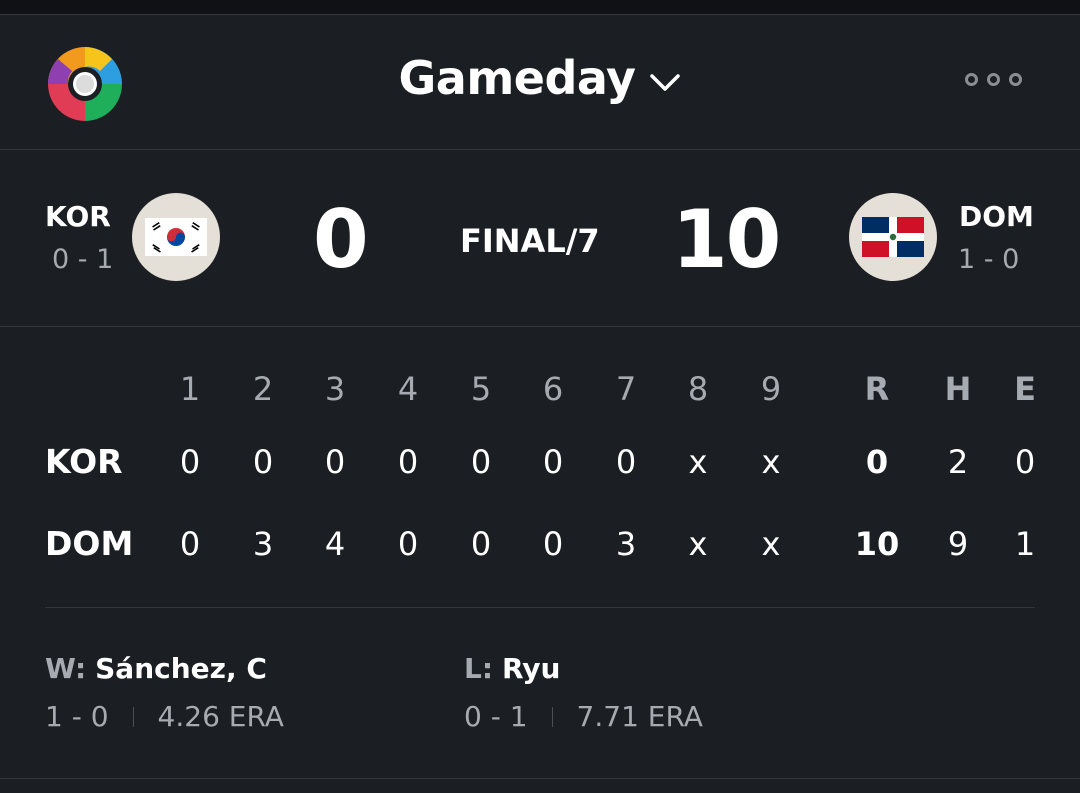 The image size is (1080, 793). Describe the element at coordinates (335, 389) in the screenshot. I see `inning-header: 3` at that location.